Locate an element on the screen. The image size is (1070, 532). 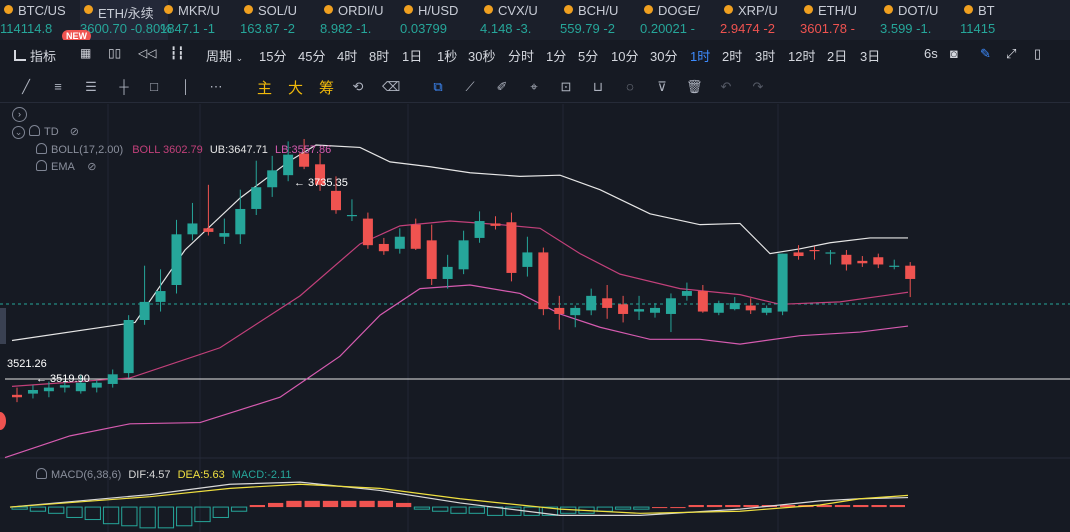
collapse-icon: ⌄ is located at coordinates (18, 132).